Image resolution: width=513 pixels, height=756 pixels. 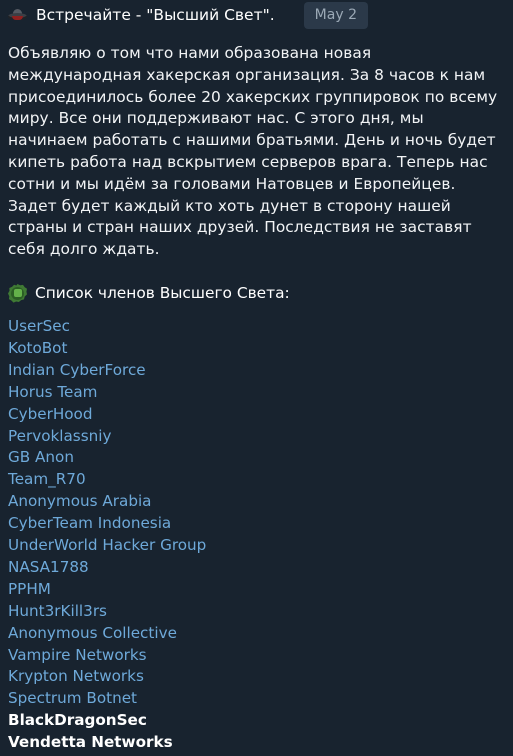 I want to click on member-link: Indian CyberForce, so click(x=260, y=371).